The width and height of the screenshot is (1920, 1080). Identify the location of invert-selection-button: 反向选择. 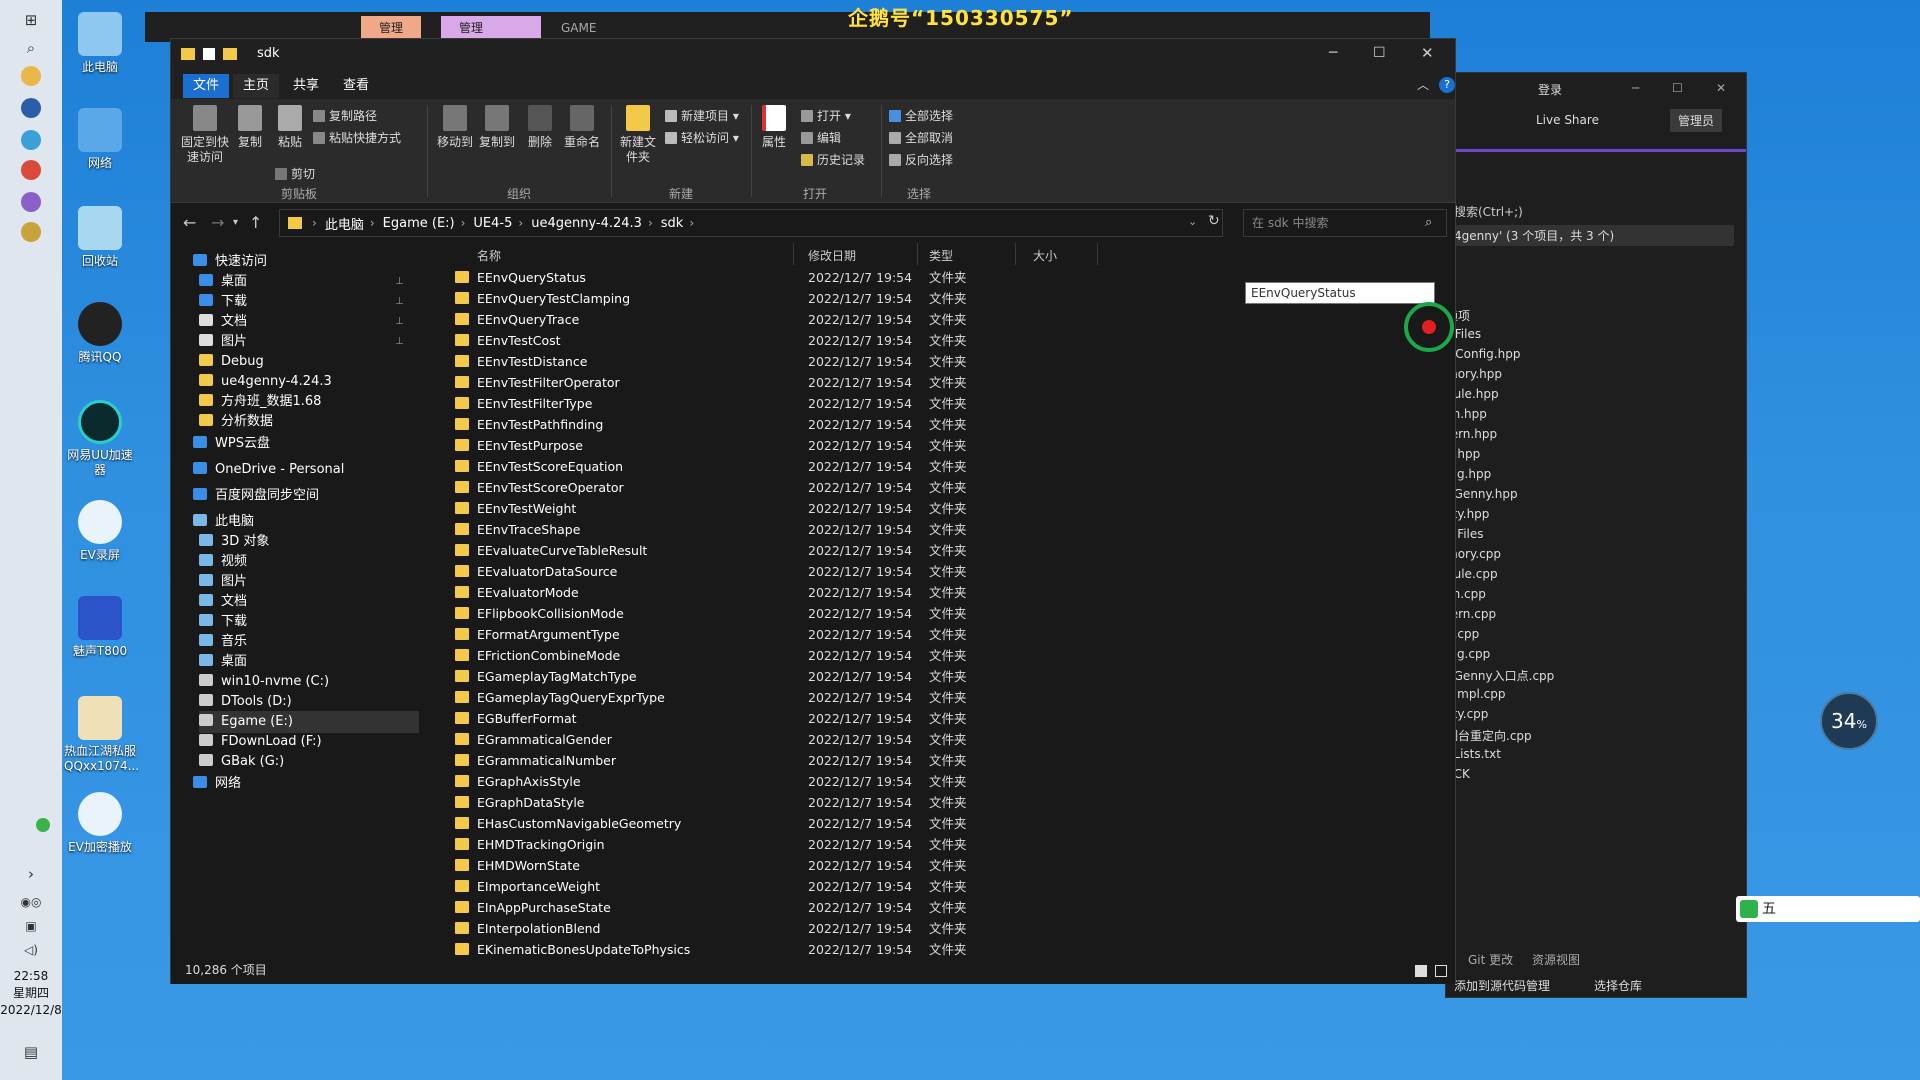
(921, 159).